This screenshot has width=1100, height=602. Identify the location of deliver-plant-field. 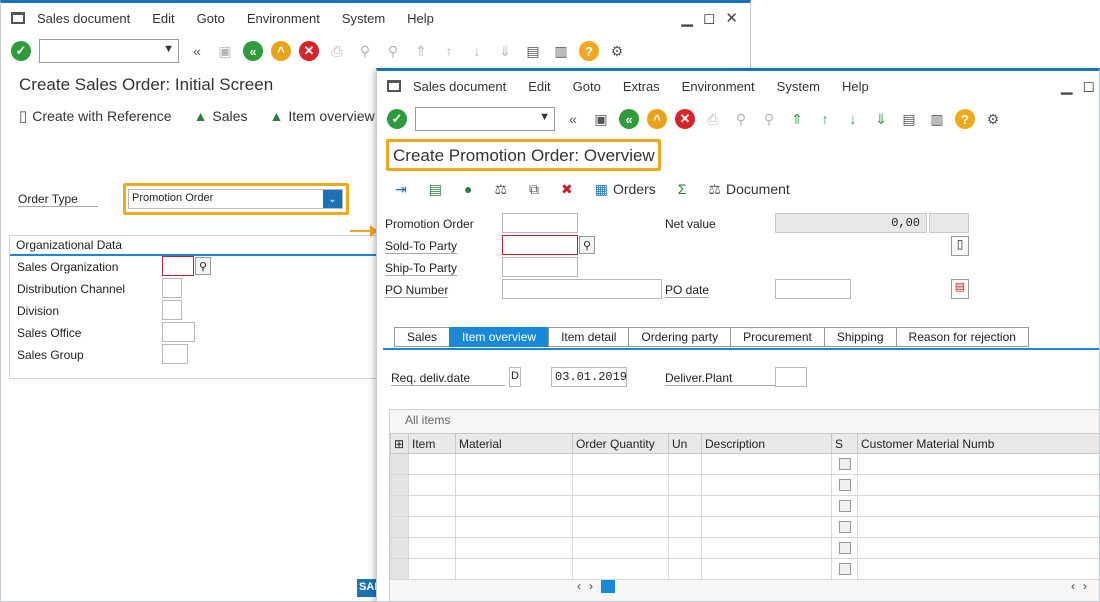
(791, 377).